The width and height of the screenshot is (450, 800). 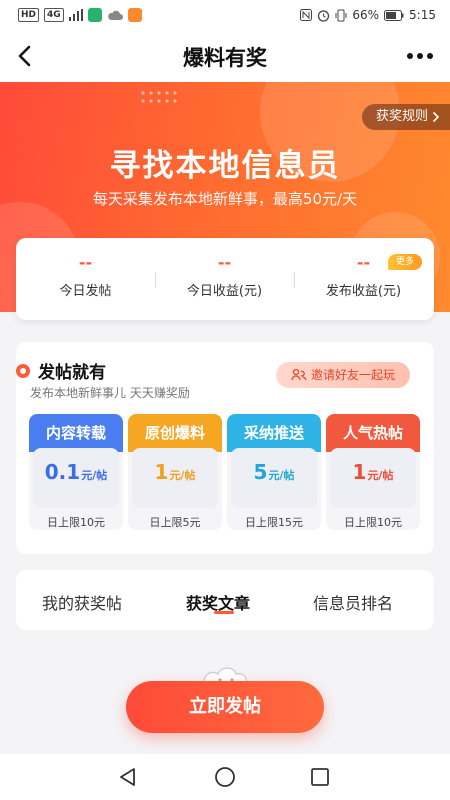 What do you see at coordinates (225, 15) in the screenshot?
I see `status-bar: HD 4G 66% 5:15` at bounding box center [225, 15].